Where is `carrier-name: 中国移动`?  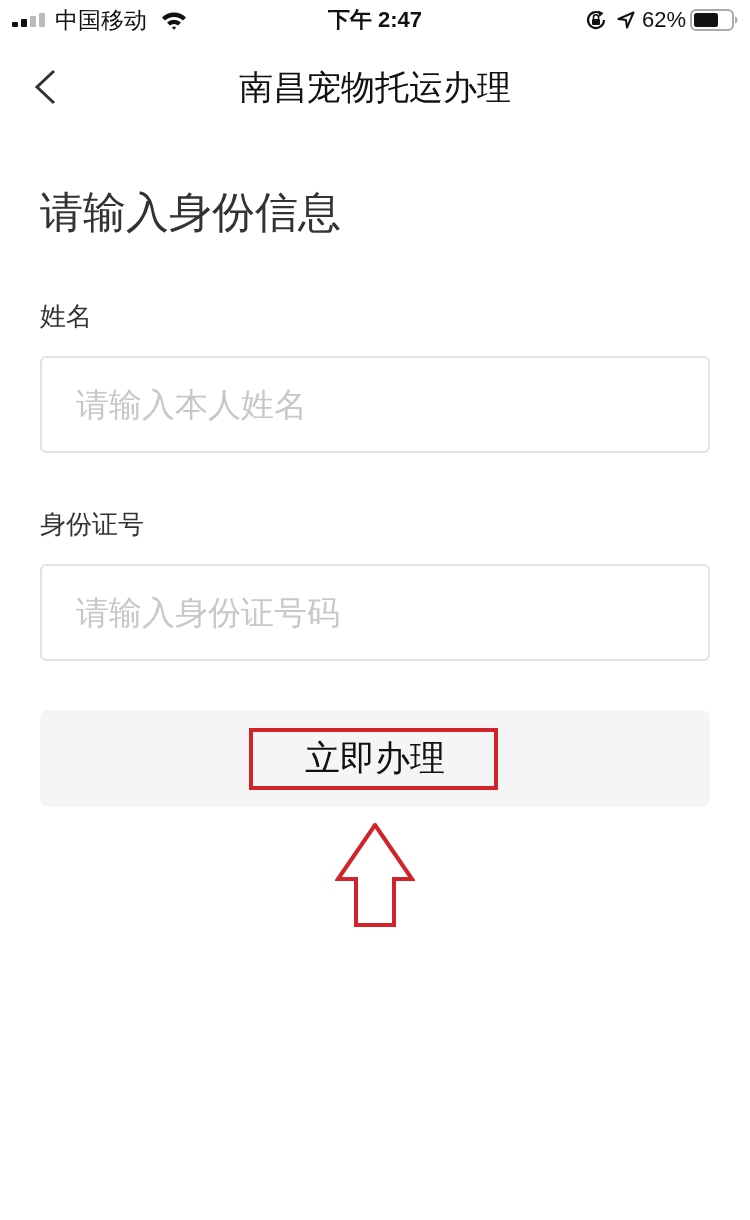 carrier-name: 中国移动 is located at coordinates (101, 20).